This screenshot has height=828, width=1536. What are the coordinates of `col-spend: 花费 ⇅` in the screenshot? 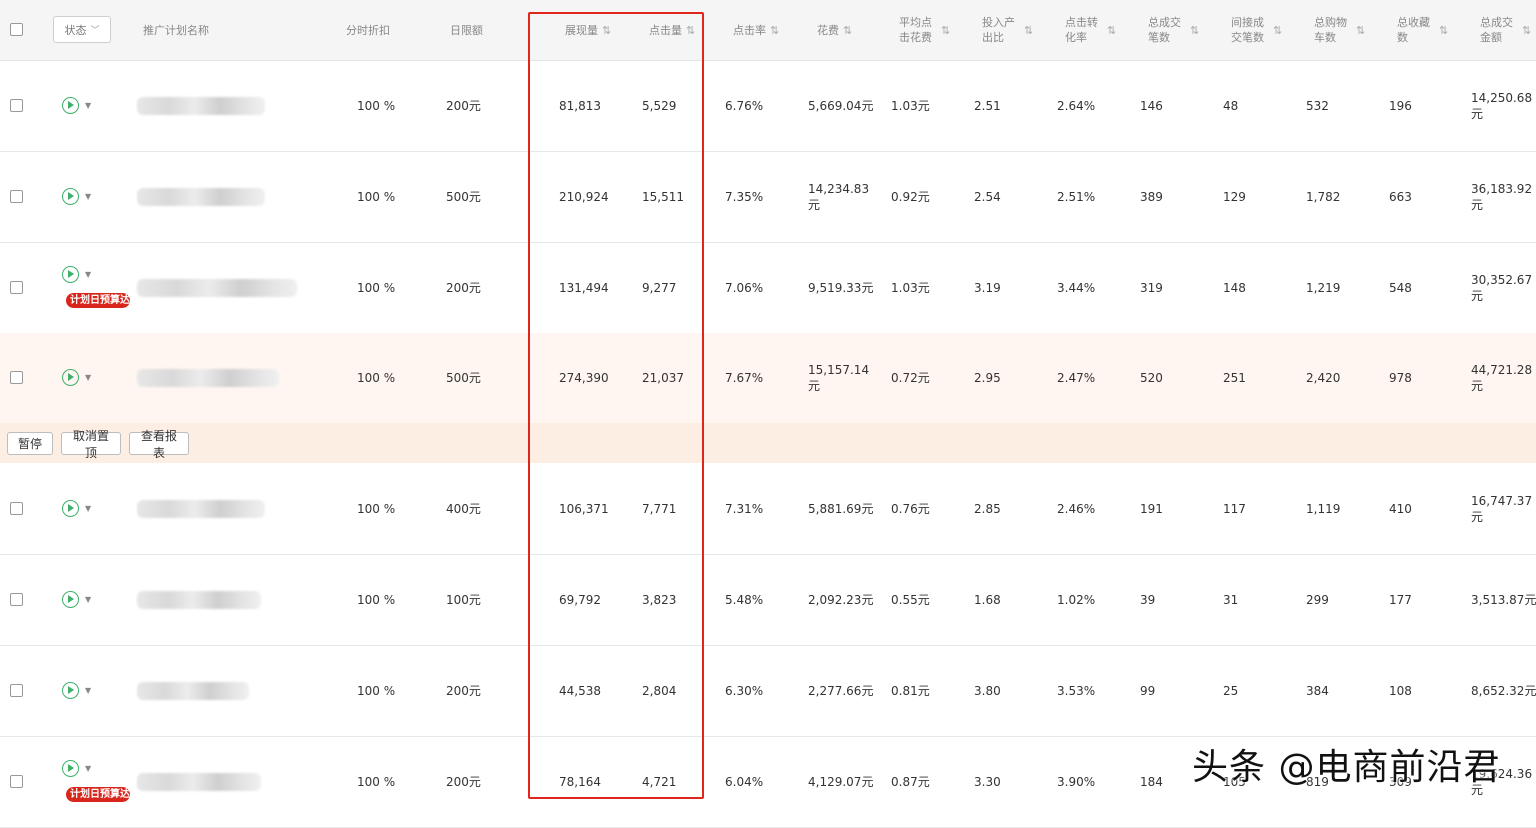 It's located at (834, 30).